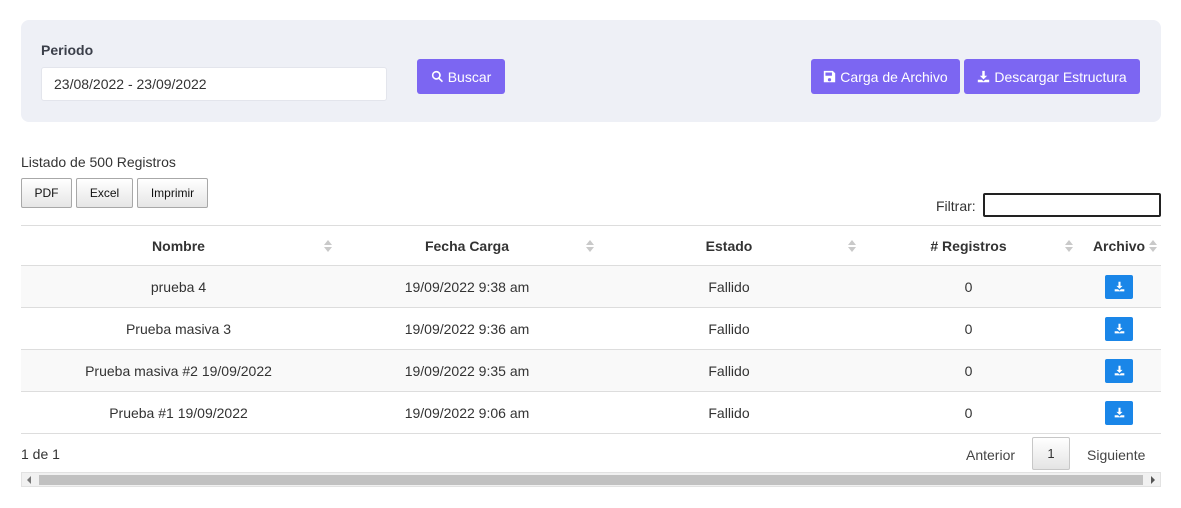  Describe the element at coordinates (1051, 453) in the screenshot. I see `pagination-current-page: 1` at that location.